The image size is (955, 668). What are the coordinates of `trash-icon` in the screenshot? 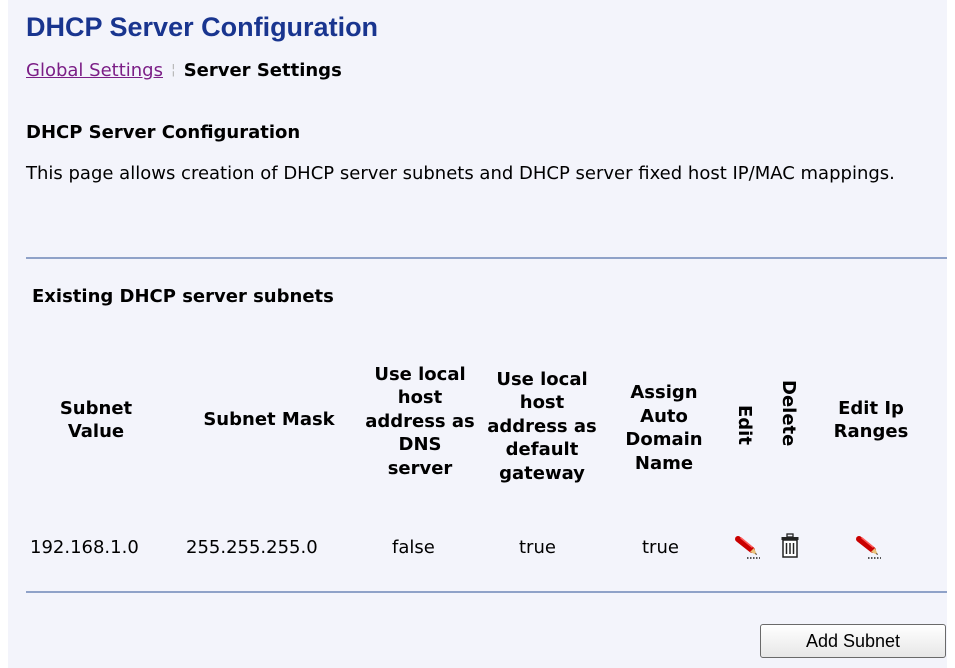 It's located at (790, 548).